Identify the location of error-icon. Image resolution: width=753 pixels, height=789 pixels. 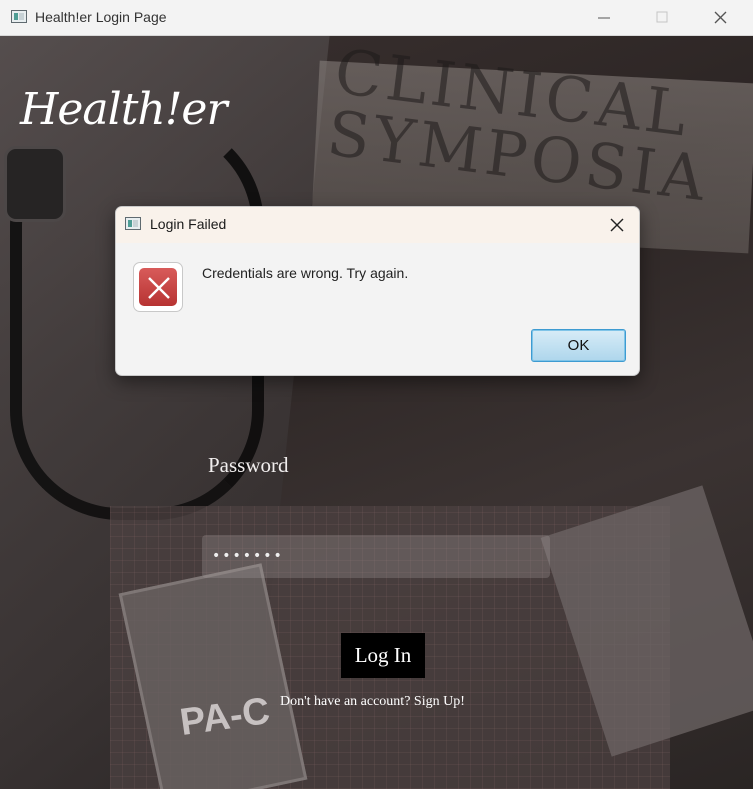
(158, 287).